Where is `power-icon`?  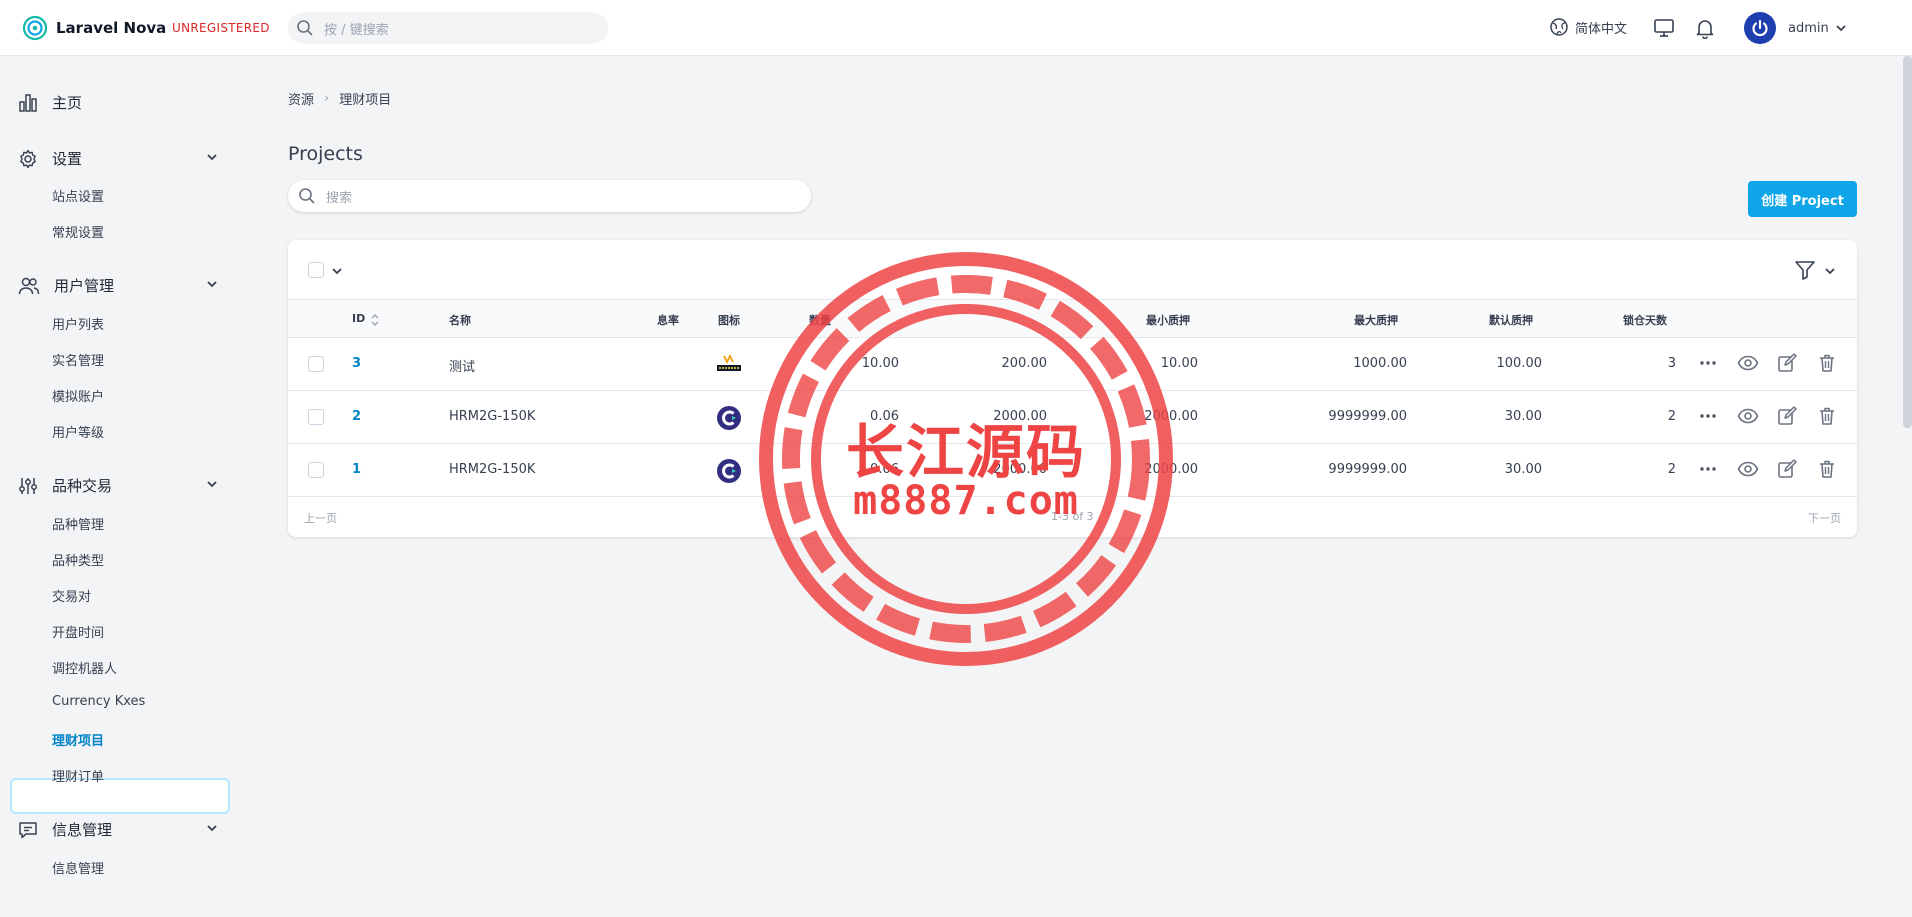 power-icon is located at coordinates (1760, 28).